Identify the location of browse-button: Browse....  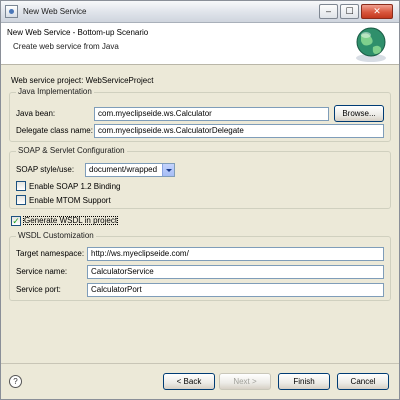
(359, 113).